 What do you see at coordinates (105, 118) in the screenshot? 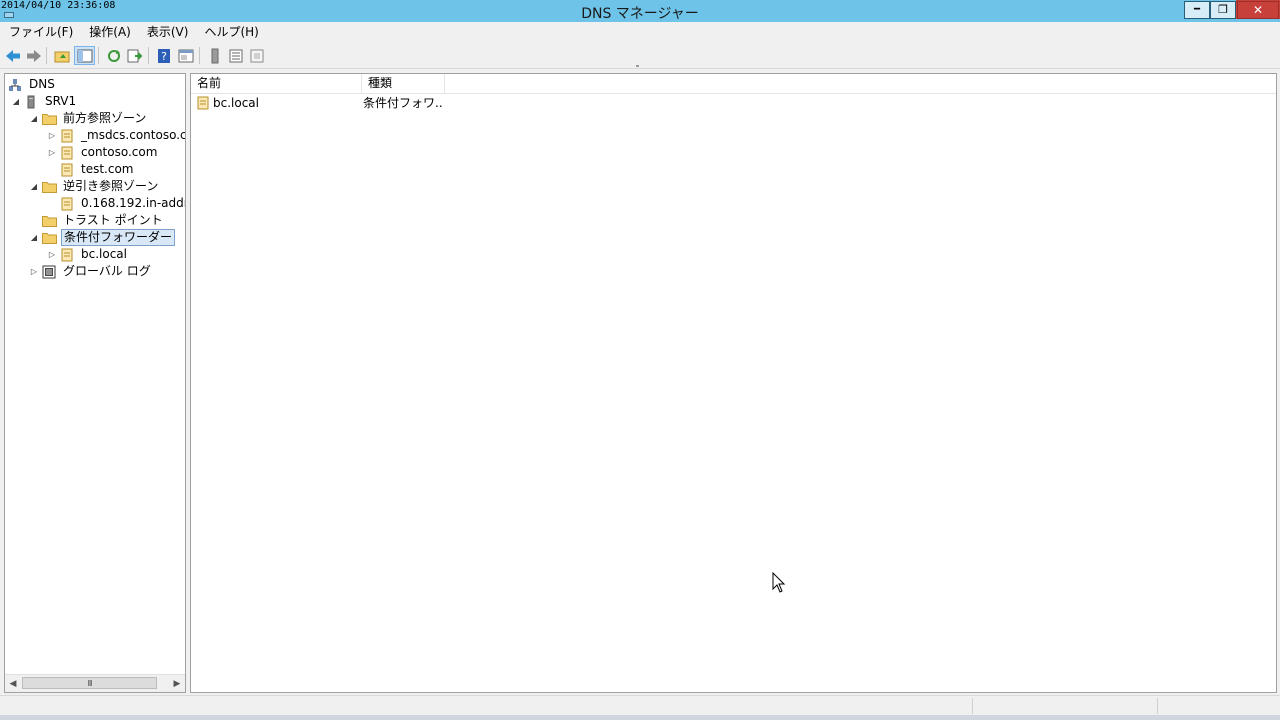
I see `tree-label-forward-zones: 前方参照ゾーン` at bounding box center [105, 118].